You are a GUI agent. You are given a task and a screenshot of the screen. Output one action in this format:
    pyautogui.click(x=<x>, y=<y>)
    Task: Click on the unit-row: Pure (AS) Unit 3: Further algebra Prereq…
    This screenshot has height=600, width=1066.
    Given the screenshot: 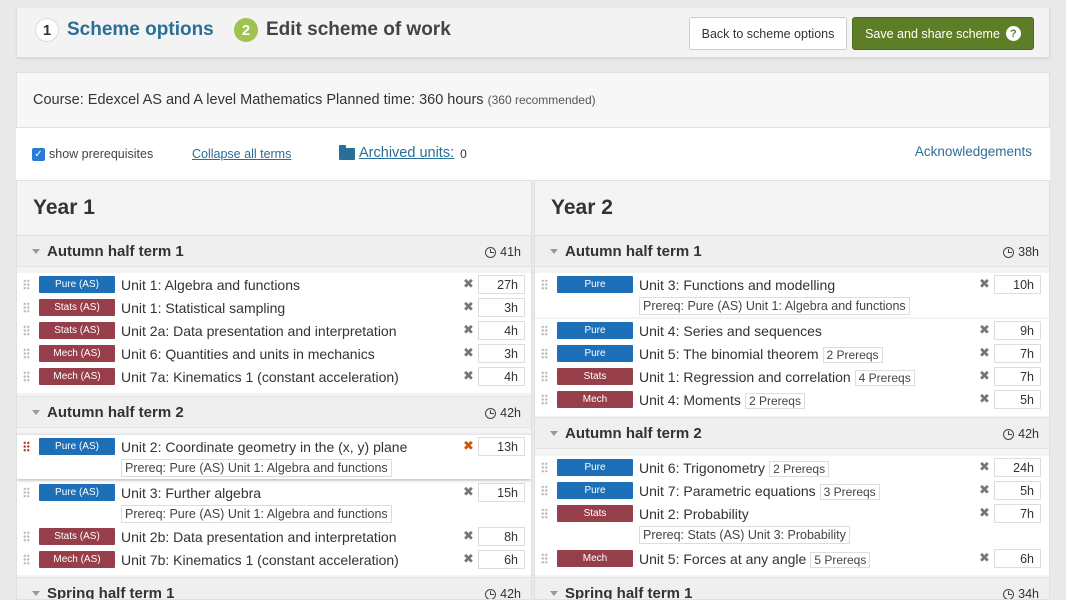 What is the action you would take?
    pyautogui.click(x=274, y=503)
    